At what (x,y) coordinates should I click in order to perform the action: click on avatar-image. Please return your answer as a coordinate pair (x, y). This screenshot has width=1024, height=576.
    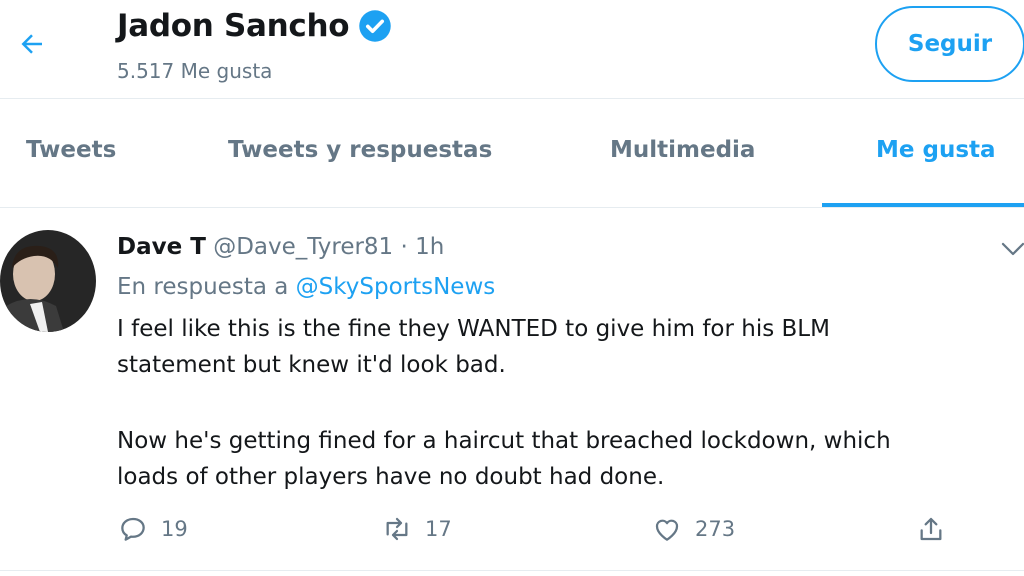
    Looking at the image, I should click on (48, 281).